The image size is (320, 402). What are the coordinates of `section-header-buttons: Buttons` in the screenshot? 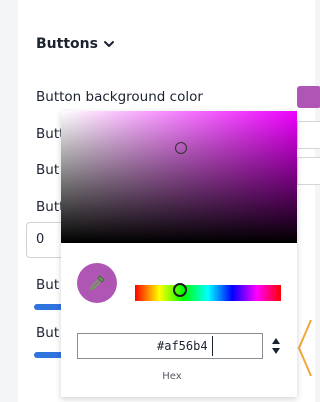 It's located at (75, 44).